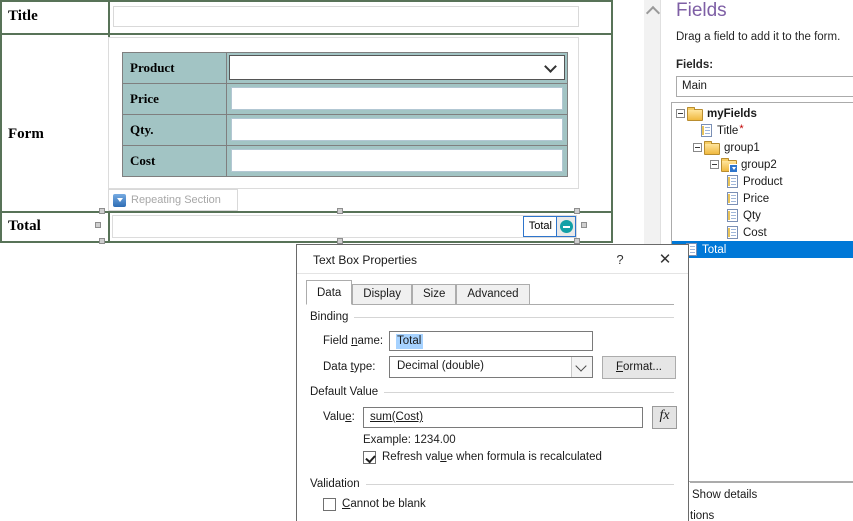 The height and width of the screenshot is (521, 853). I want to click on cannot-be-blank-label: Cannot be blank, so click(384, 504).